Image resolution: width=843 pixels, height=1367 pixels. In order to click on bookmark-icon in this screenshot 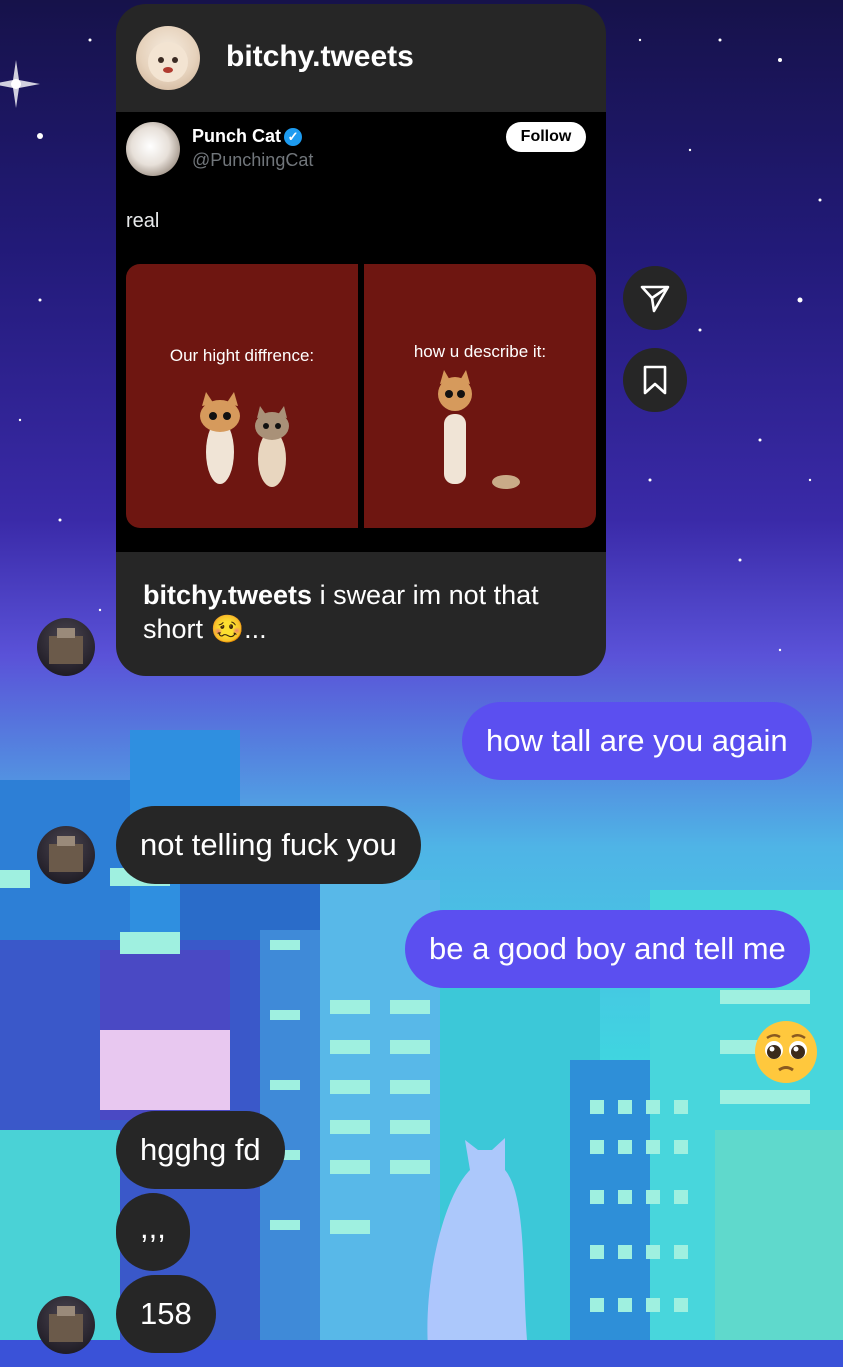, I will do `click(655, 380)`.